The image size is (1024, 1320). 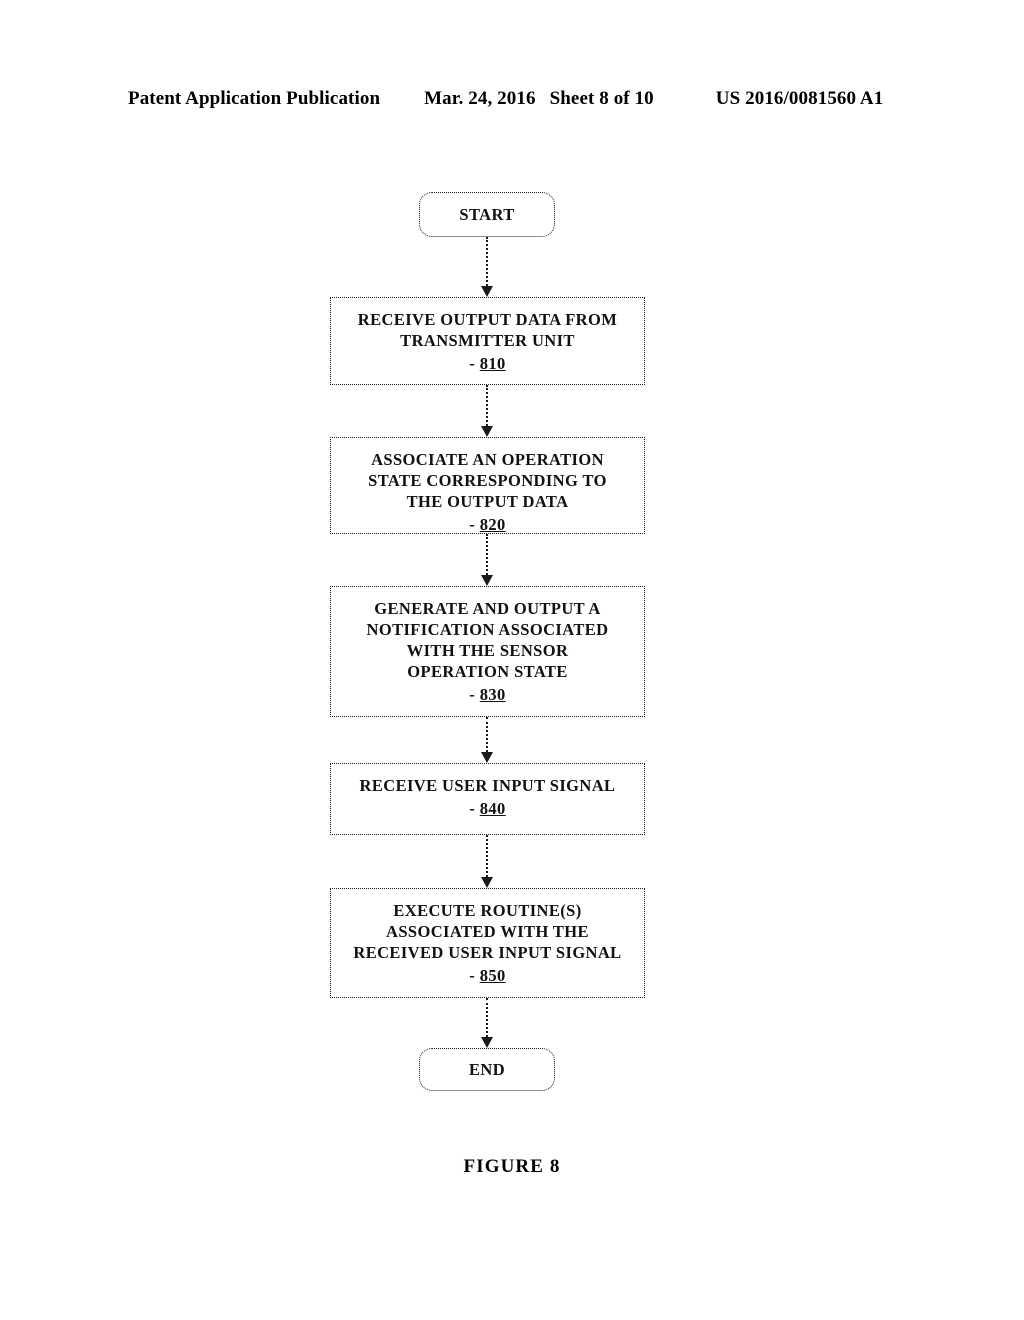 I want to click on flow-node-810-reference: - 810, so click(x=487, y=363).